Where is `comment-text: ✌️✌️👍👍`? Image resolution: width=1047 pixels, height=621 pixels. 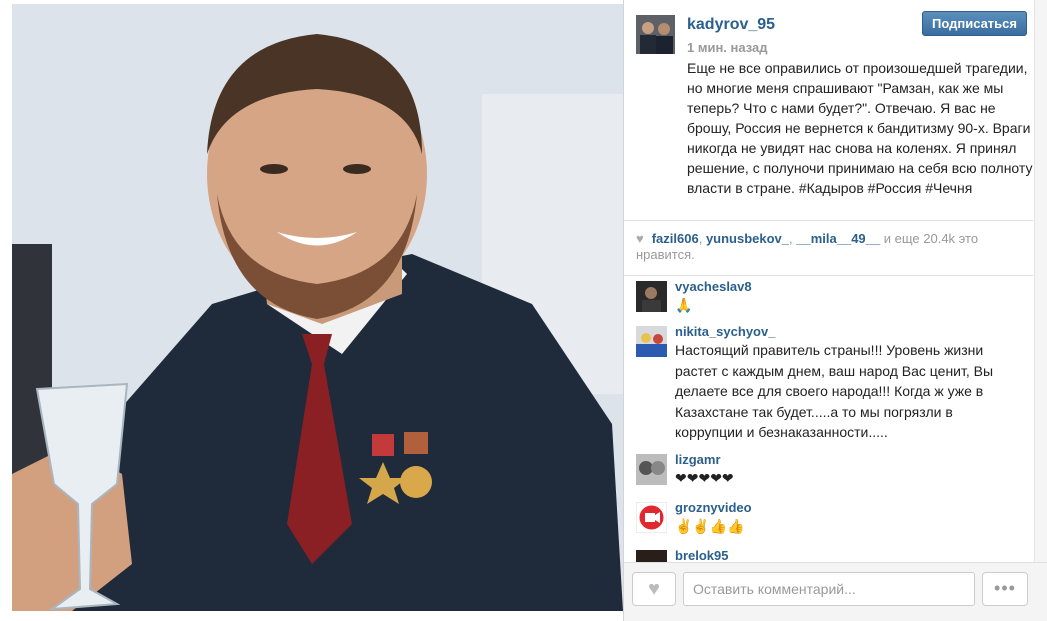
comment-text: ✌️✌️👍👍 is located at coordinates (710, 526).